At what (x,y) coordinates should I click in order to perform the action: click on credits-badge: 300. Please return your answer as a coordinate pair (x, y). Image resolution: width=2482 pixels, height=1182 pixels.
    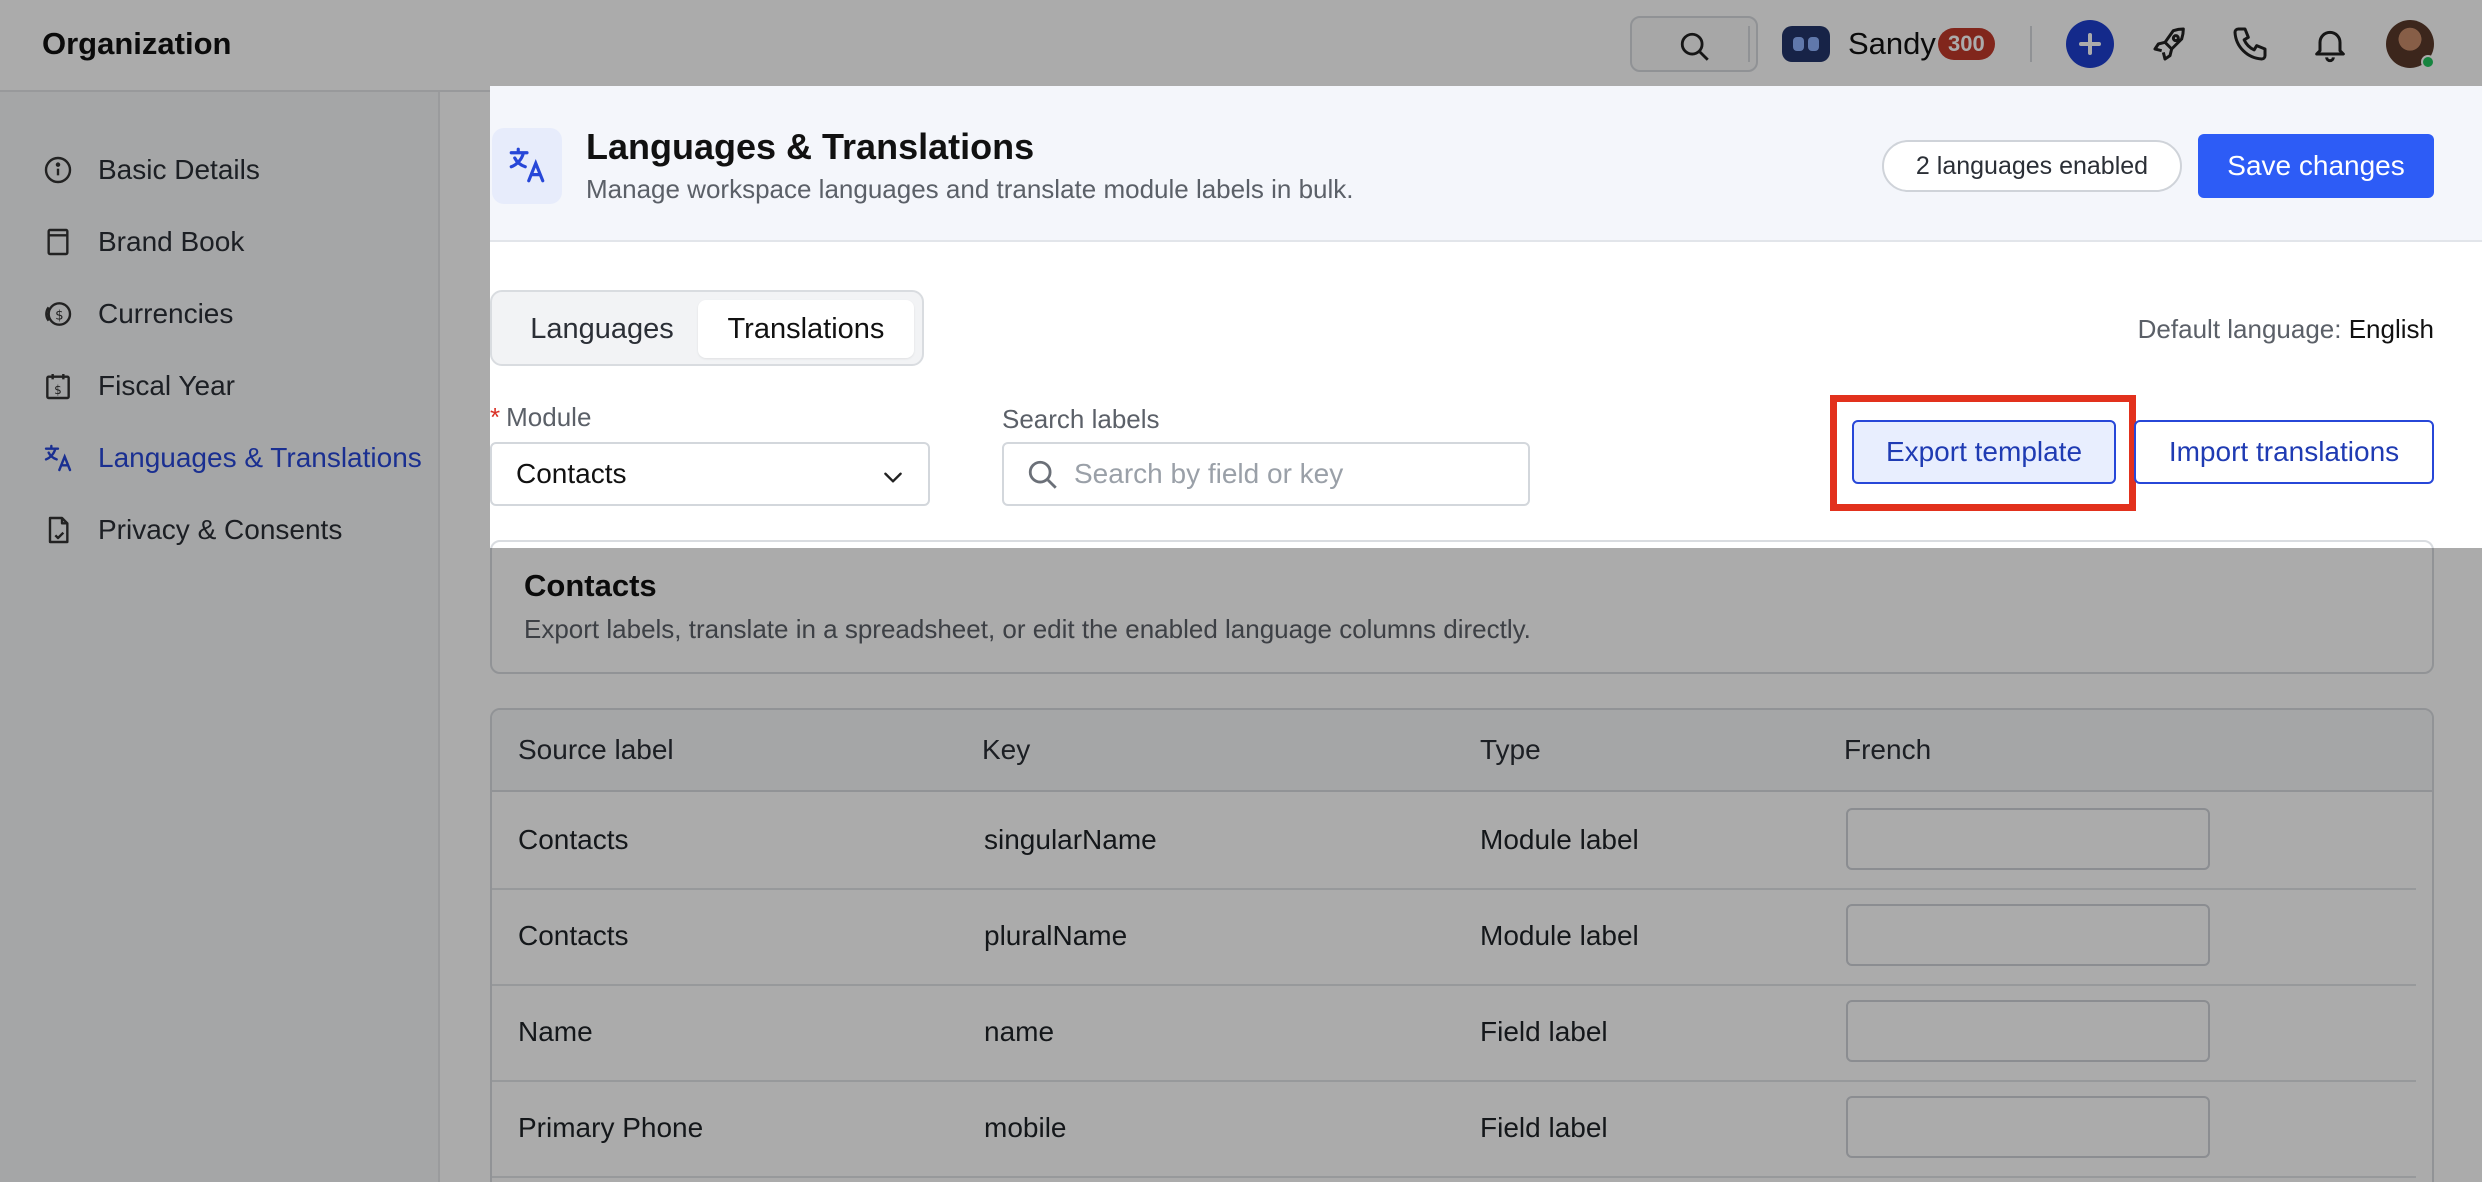
    Looking at the image, I should click on (1966, 44).